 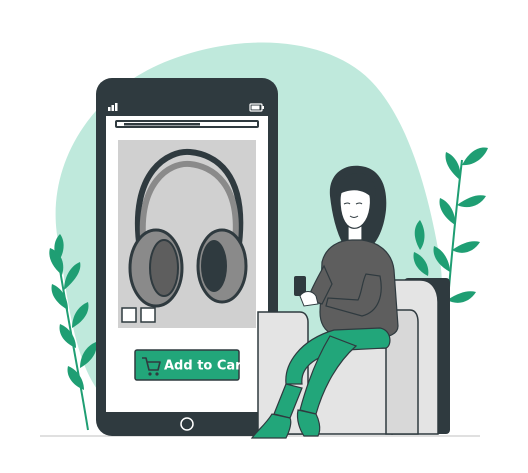 I want to click on add-to-cart-button: Add to Cart, so click(x=191, y=365).